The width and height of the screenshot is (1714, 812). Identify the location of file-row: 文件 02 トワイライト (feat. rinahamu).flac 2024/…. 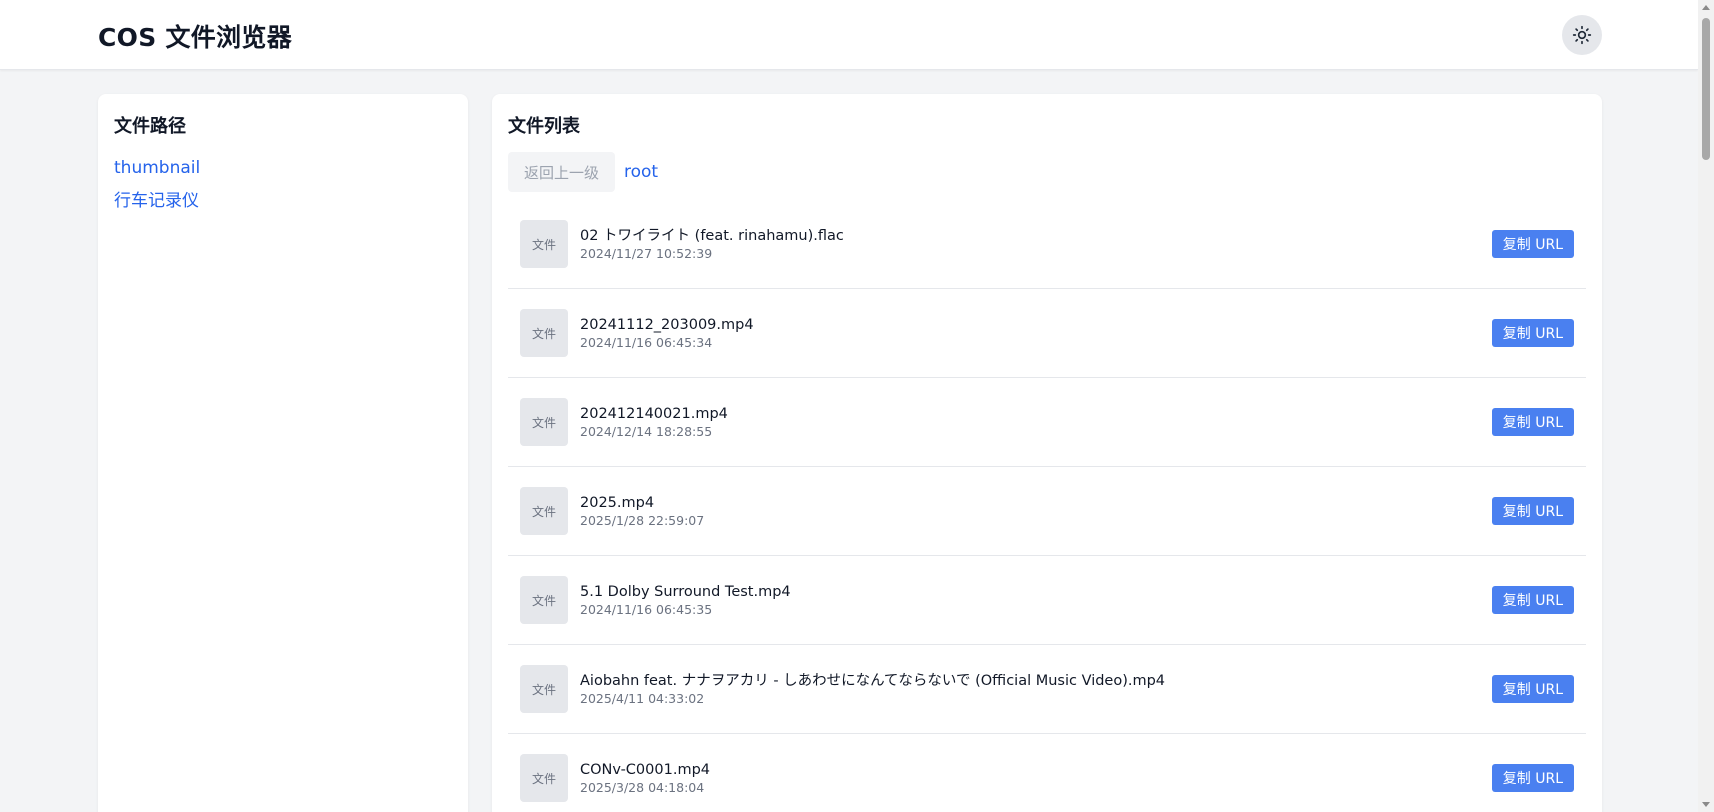
(1047, 244).